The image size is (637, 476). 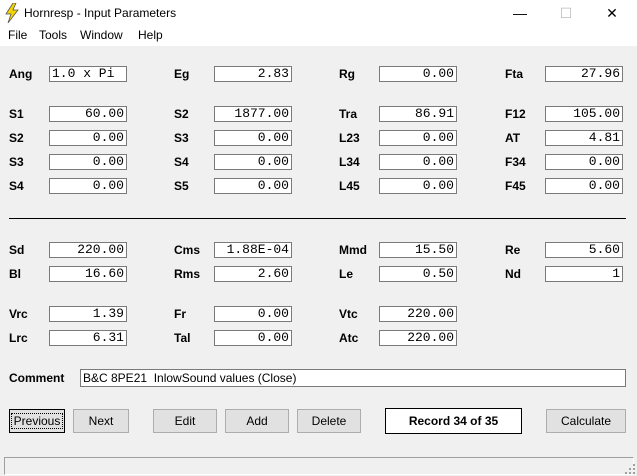 What do you see at coordinates (349, 338) in the screenshot?
I see `label-atc: Atc` at bounding box center [349, 338].